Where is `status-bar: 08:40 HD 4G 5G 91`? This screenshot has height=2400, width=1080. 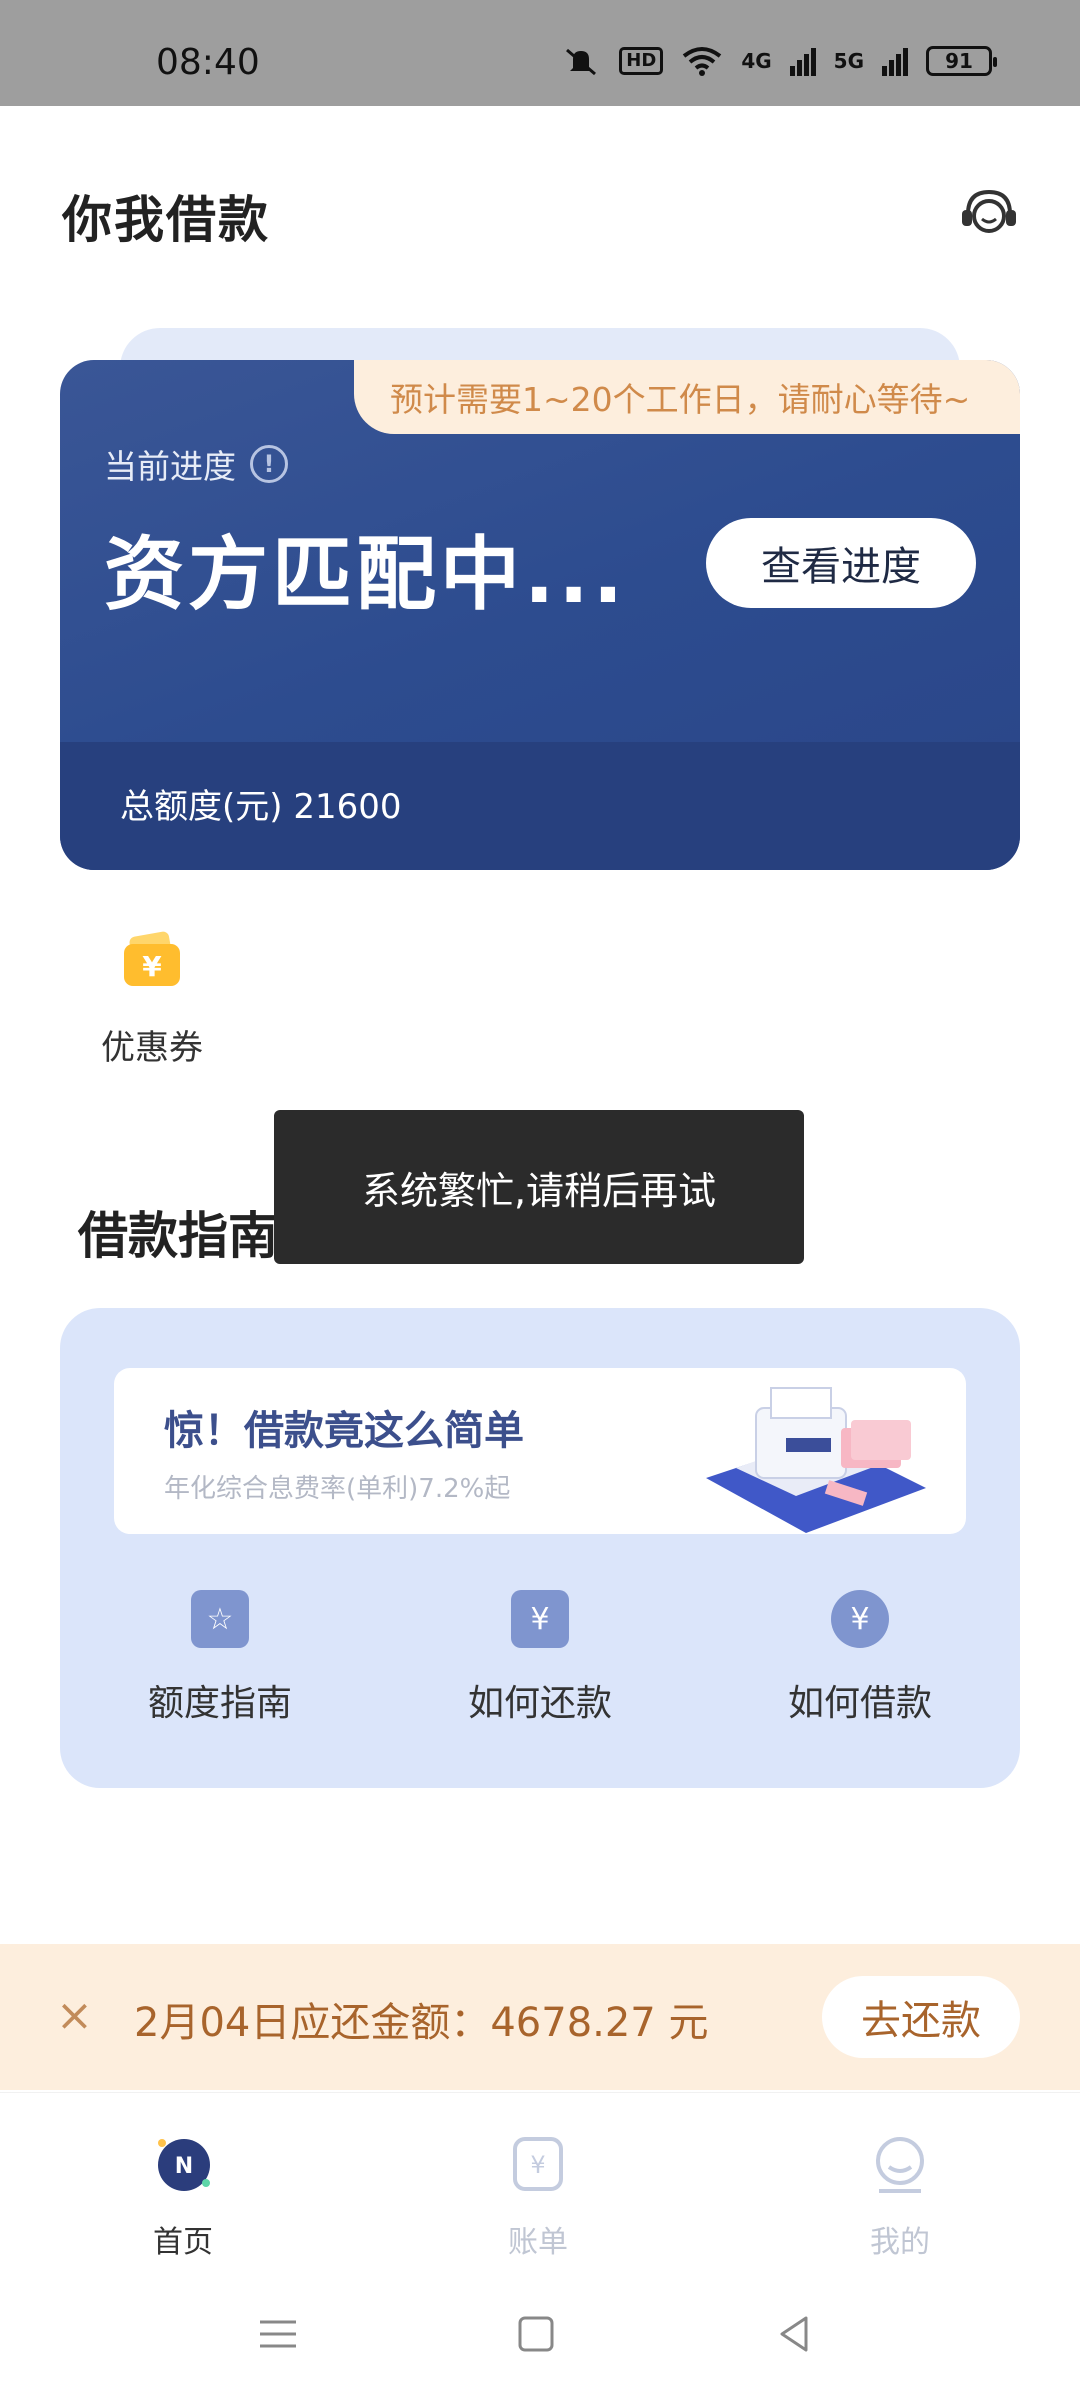 status-bar: 08:40 HD 4G 5G 91 is located at coordinates (540, 53).